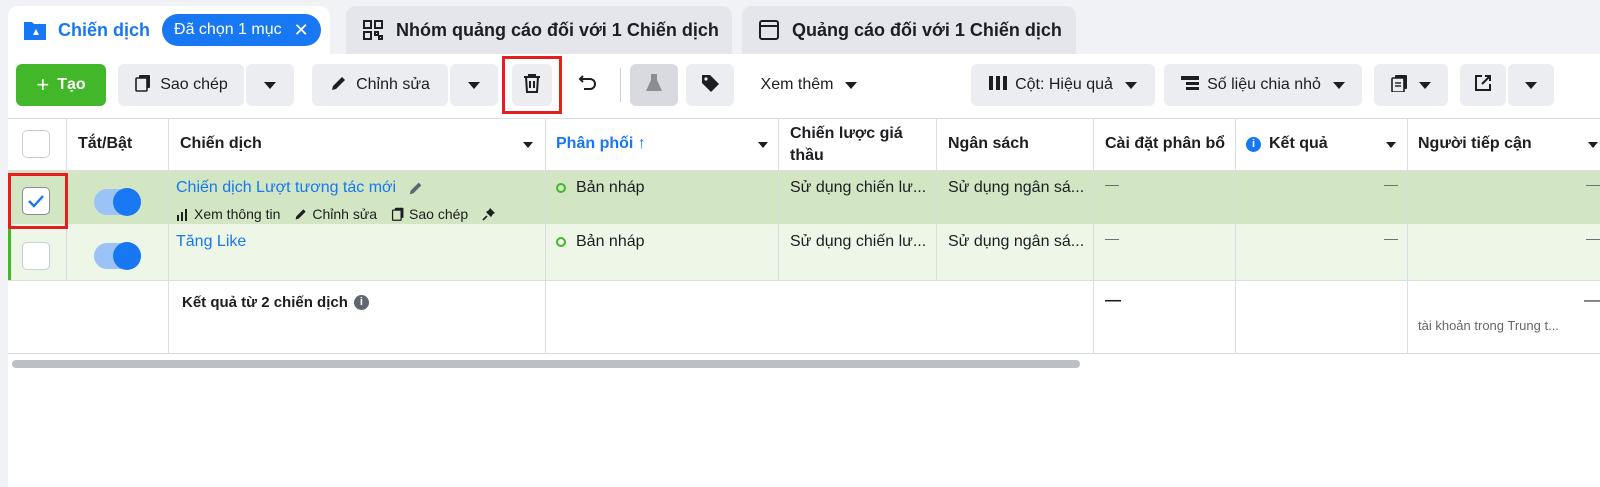 The height and width of the screenshot is (487, 1600). What do you see at coordinates (846, 134) in the screenshot?
I see `header-bid-strategy-line1: Chiến lược giá` at bounding box center [846, 134].